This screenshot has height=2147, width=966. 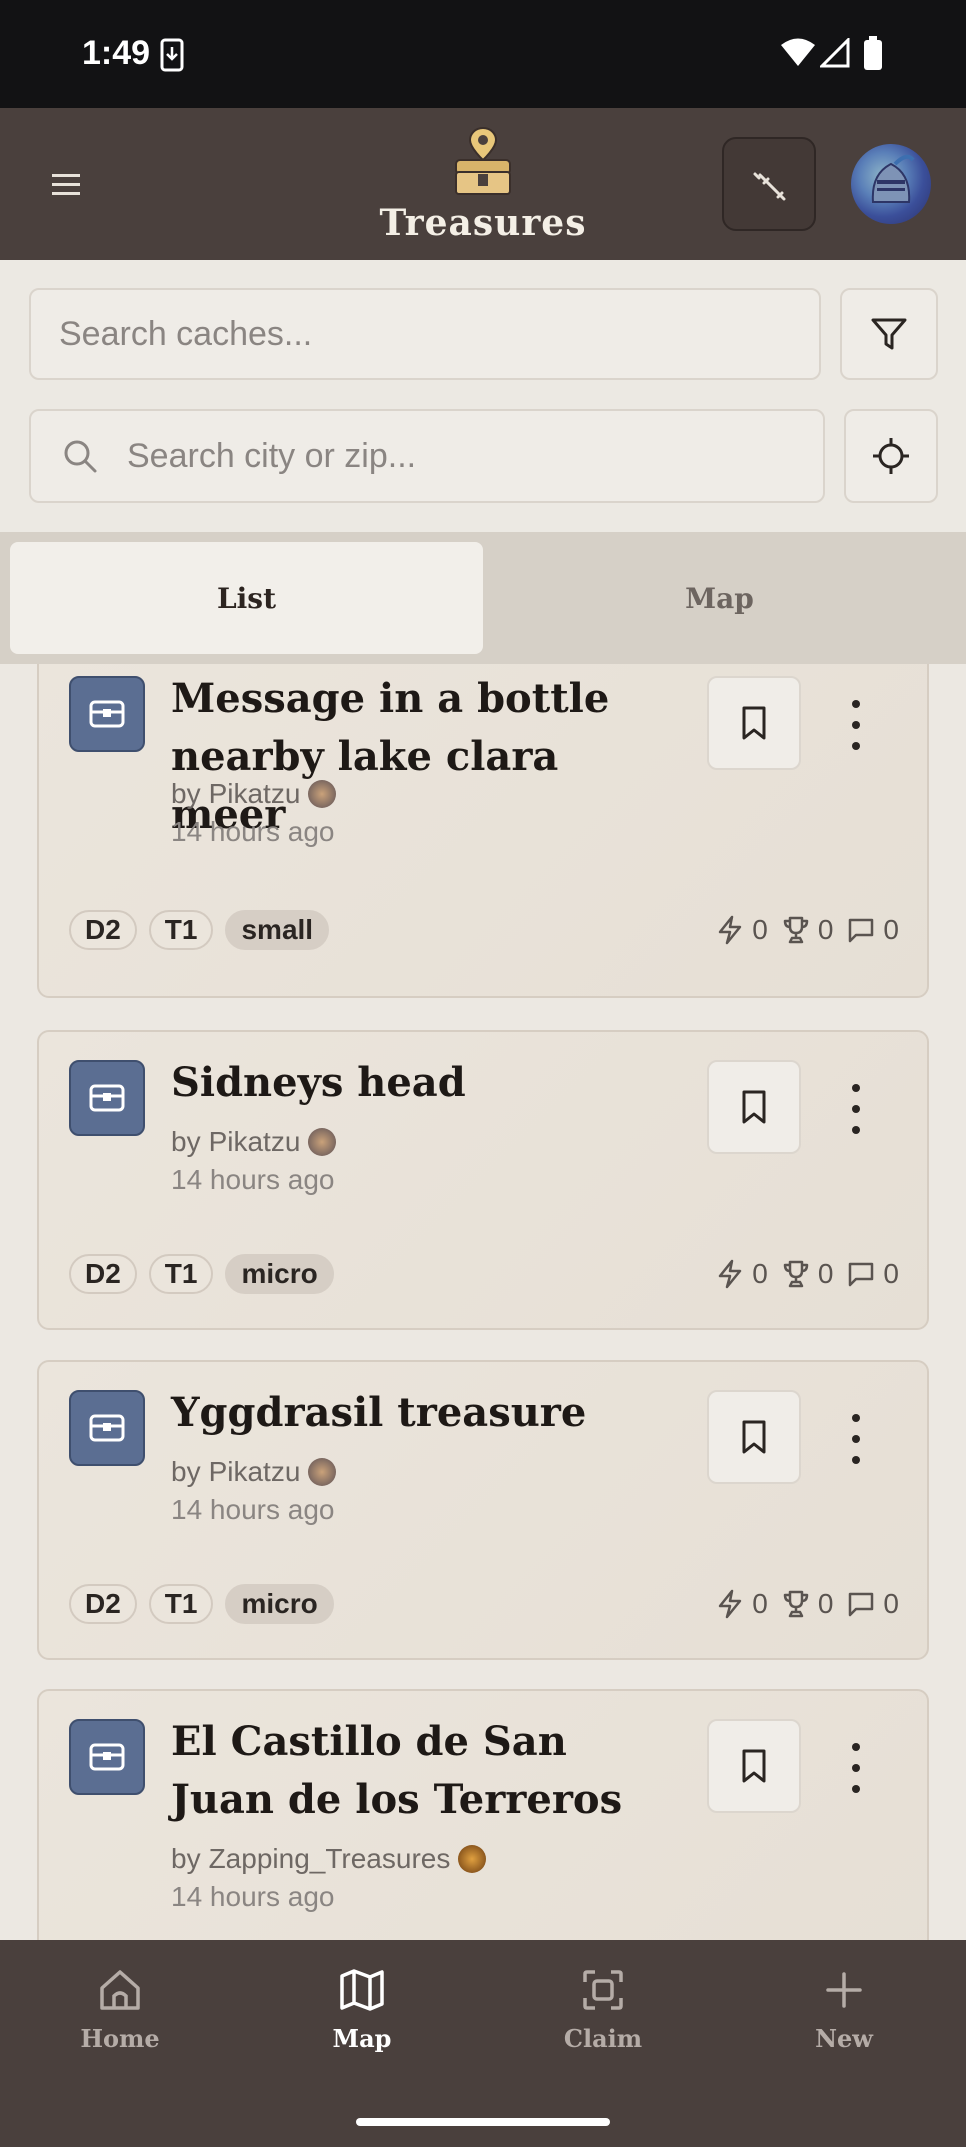 I want to click on nav-new-label: New, so click(x=844, y=2038).